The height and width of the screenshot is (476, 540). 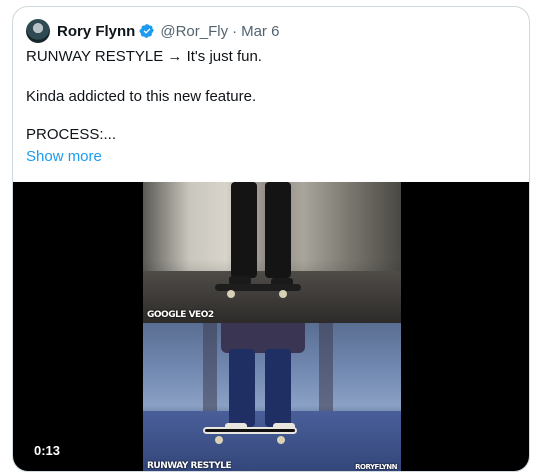 What do you see at coordinates (194, 31) in the screenshot?
I see `author-handle: @Ror_Fly` at bounding box center [194, 31].